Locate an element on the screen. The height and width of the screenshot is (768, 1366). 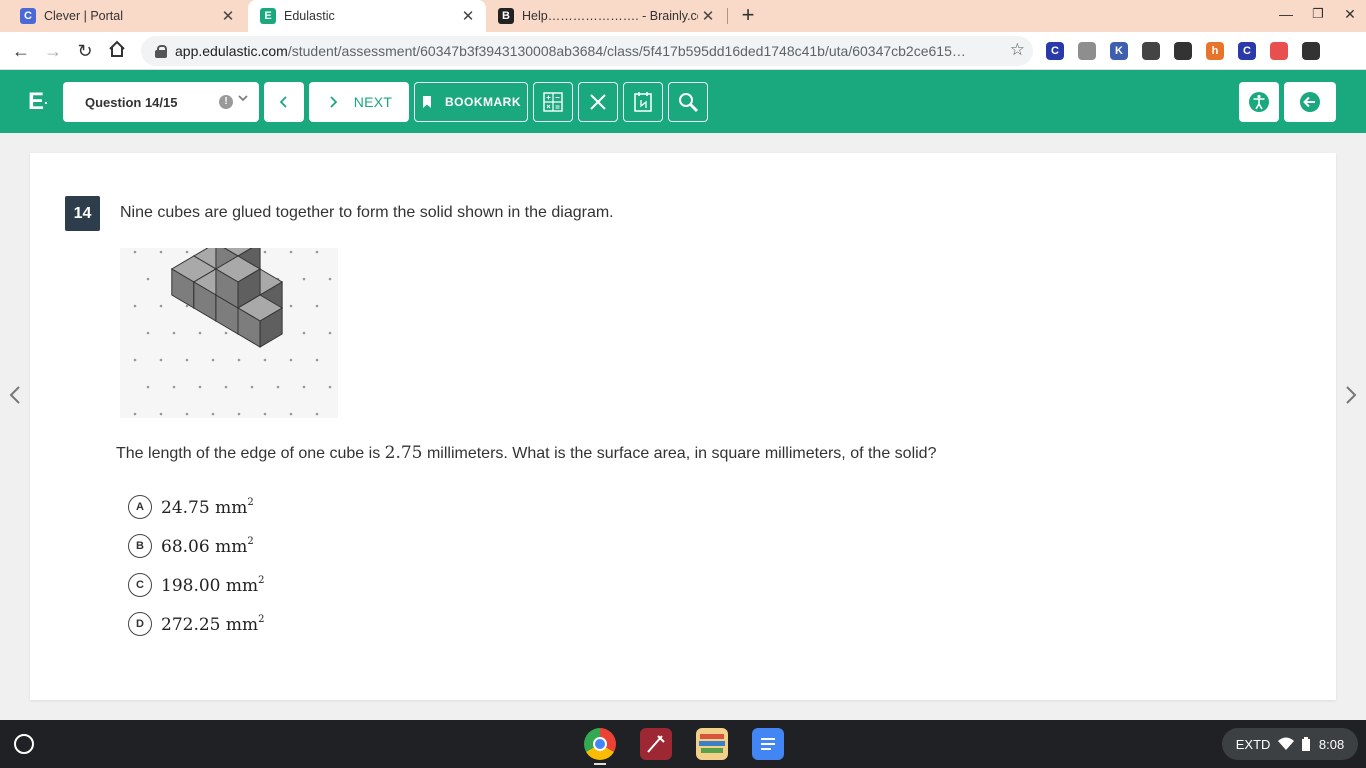
tab-clever-portal: C Clever | Portal ✕ is located at coordinates (123, 16).